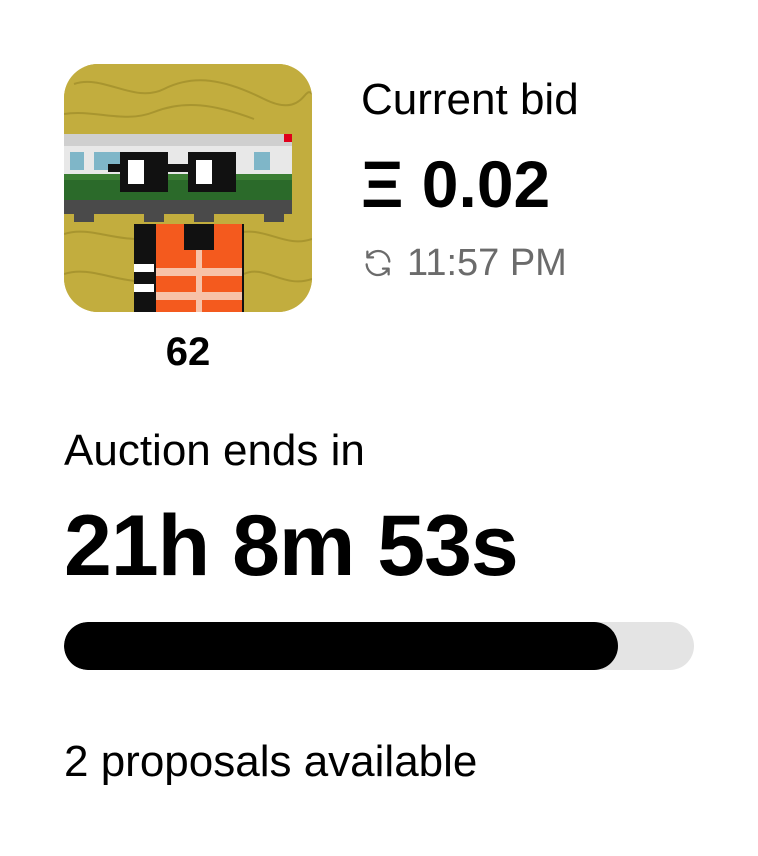 The width and height of the screenshot is (758, 856). What do you see at coordinates (487, 262) in the screenshot?
I see `bid-time-text: 11:57 PM` at bounding box center [487, 262].